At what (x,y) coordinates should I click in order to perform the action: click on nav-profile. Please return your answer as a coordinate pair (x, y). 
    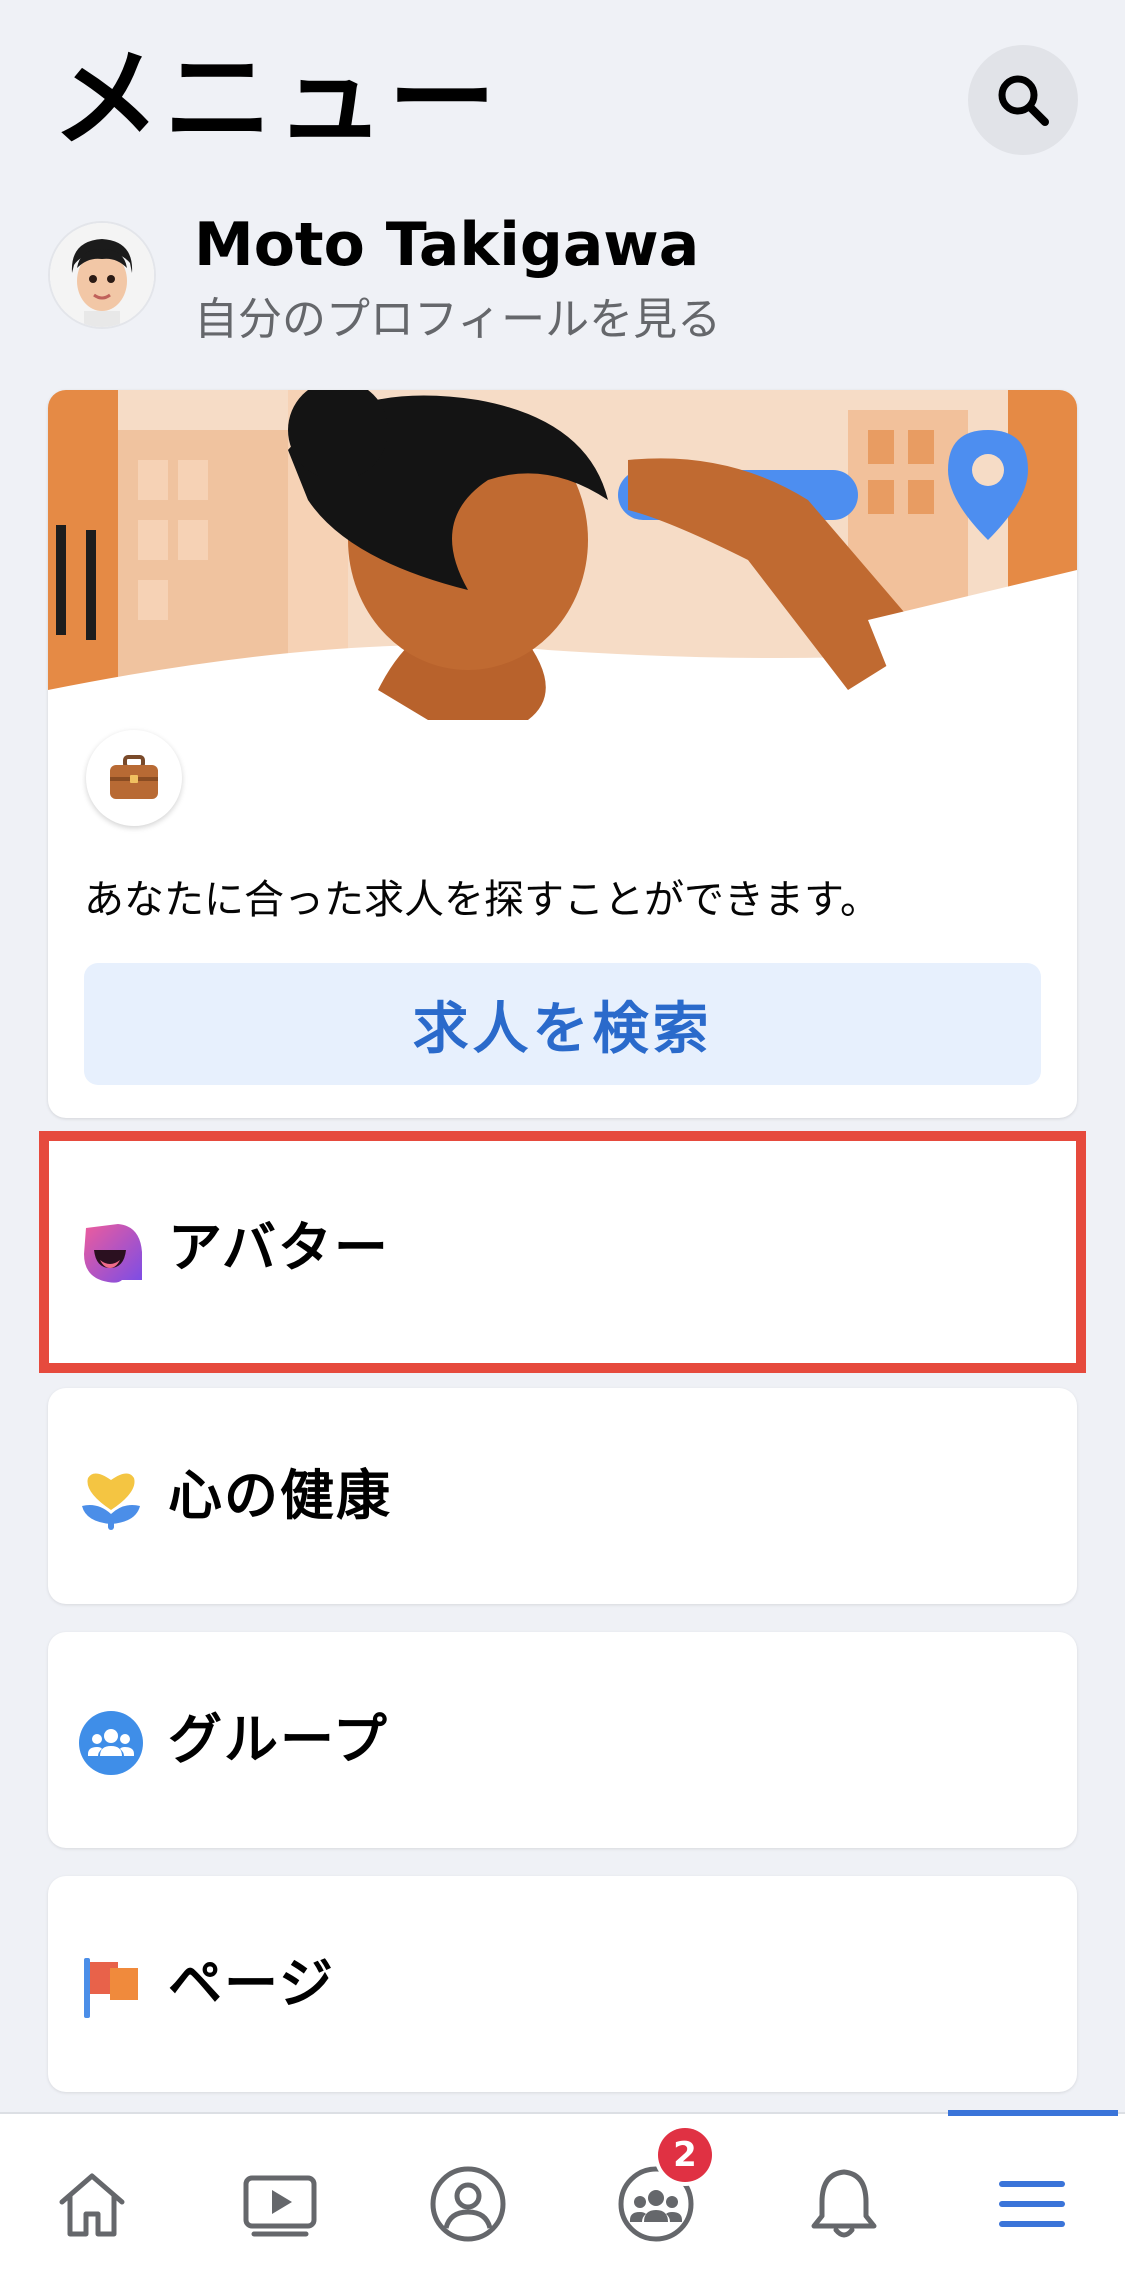
    Looking at the image, I should click on (468, 2204).